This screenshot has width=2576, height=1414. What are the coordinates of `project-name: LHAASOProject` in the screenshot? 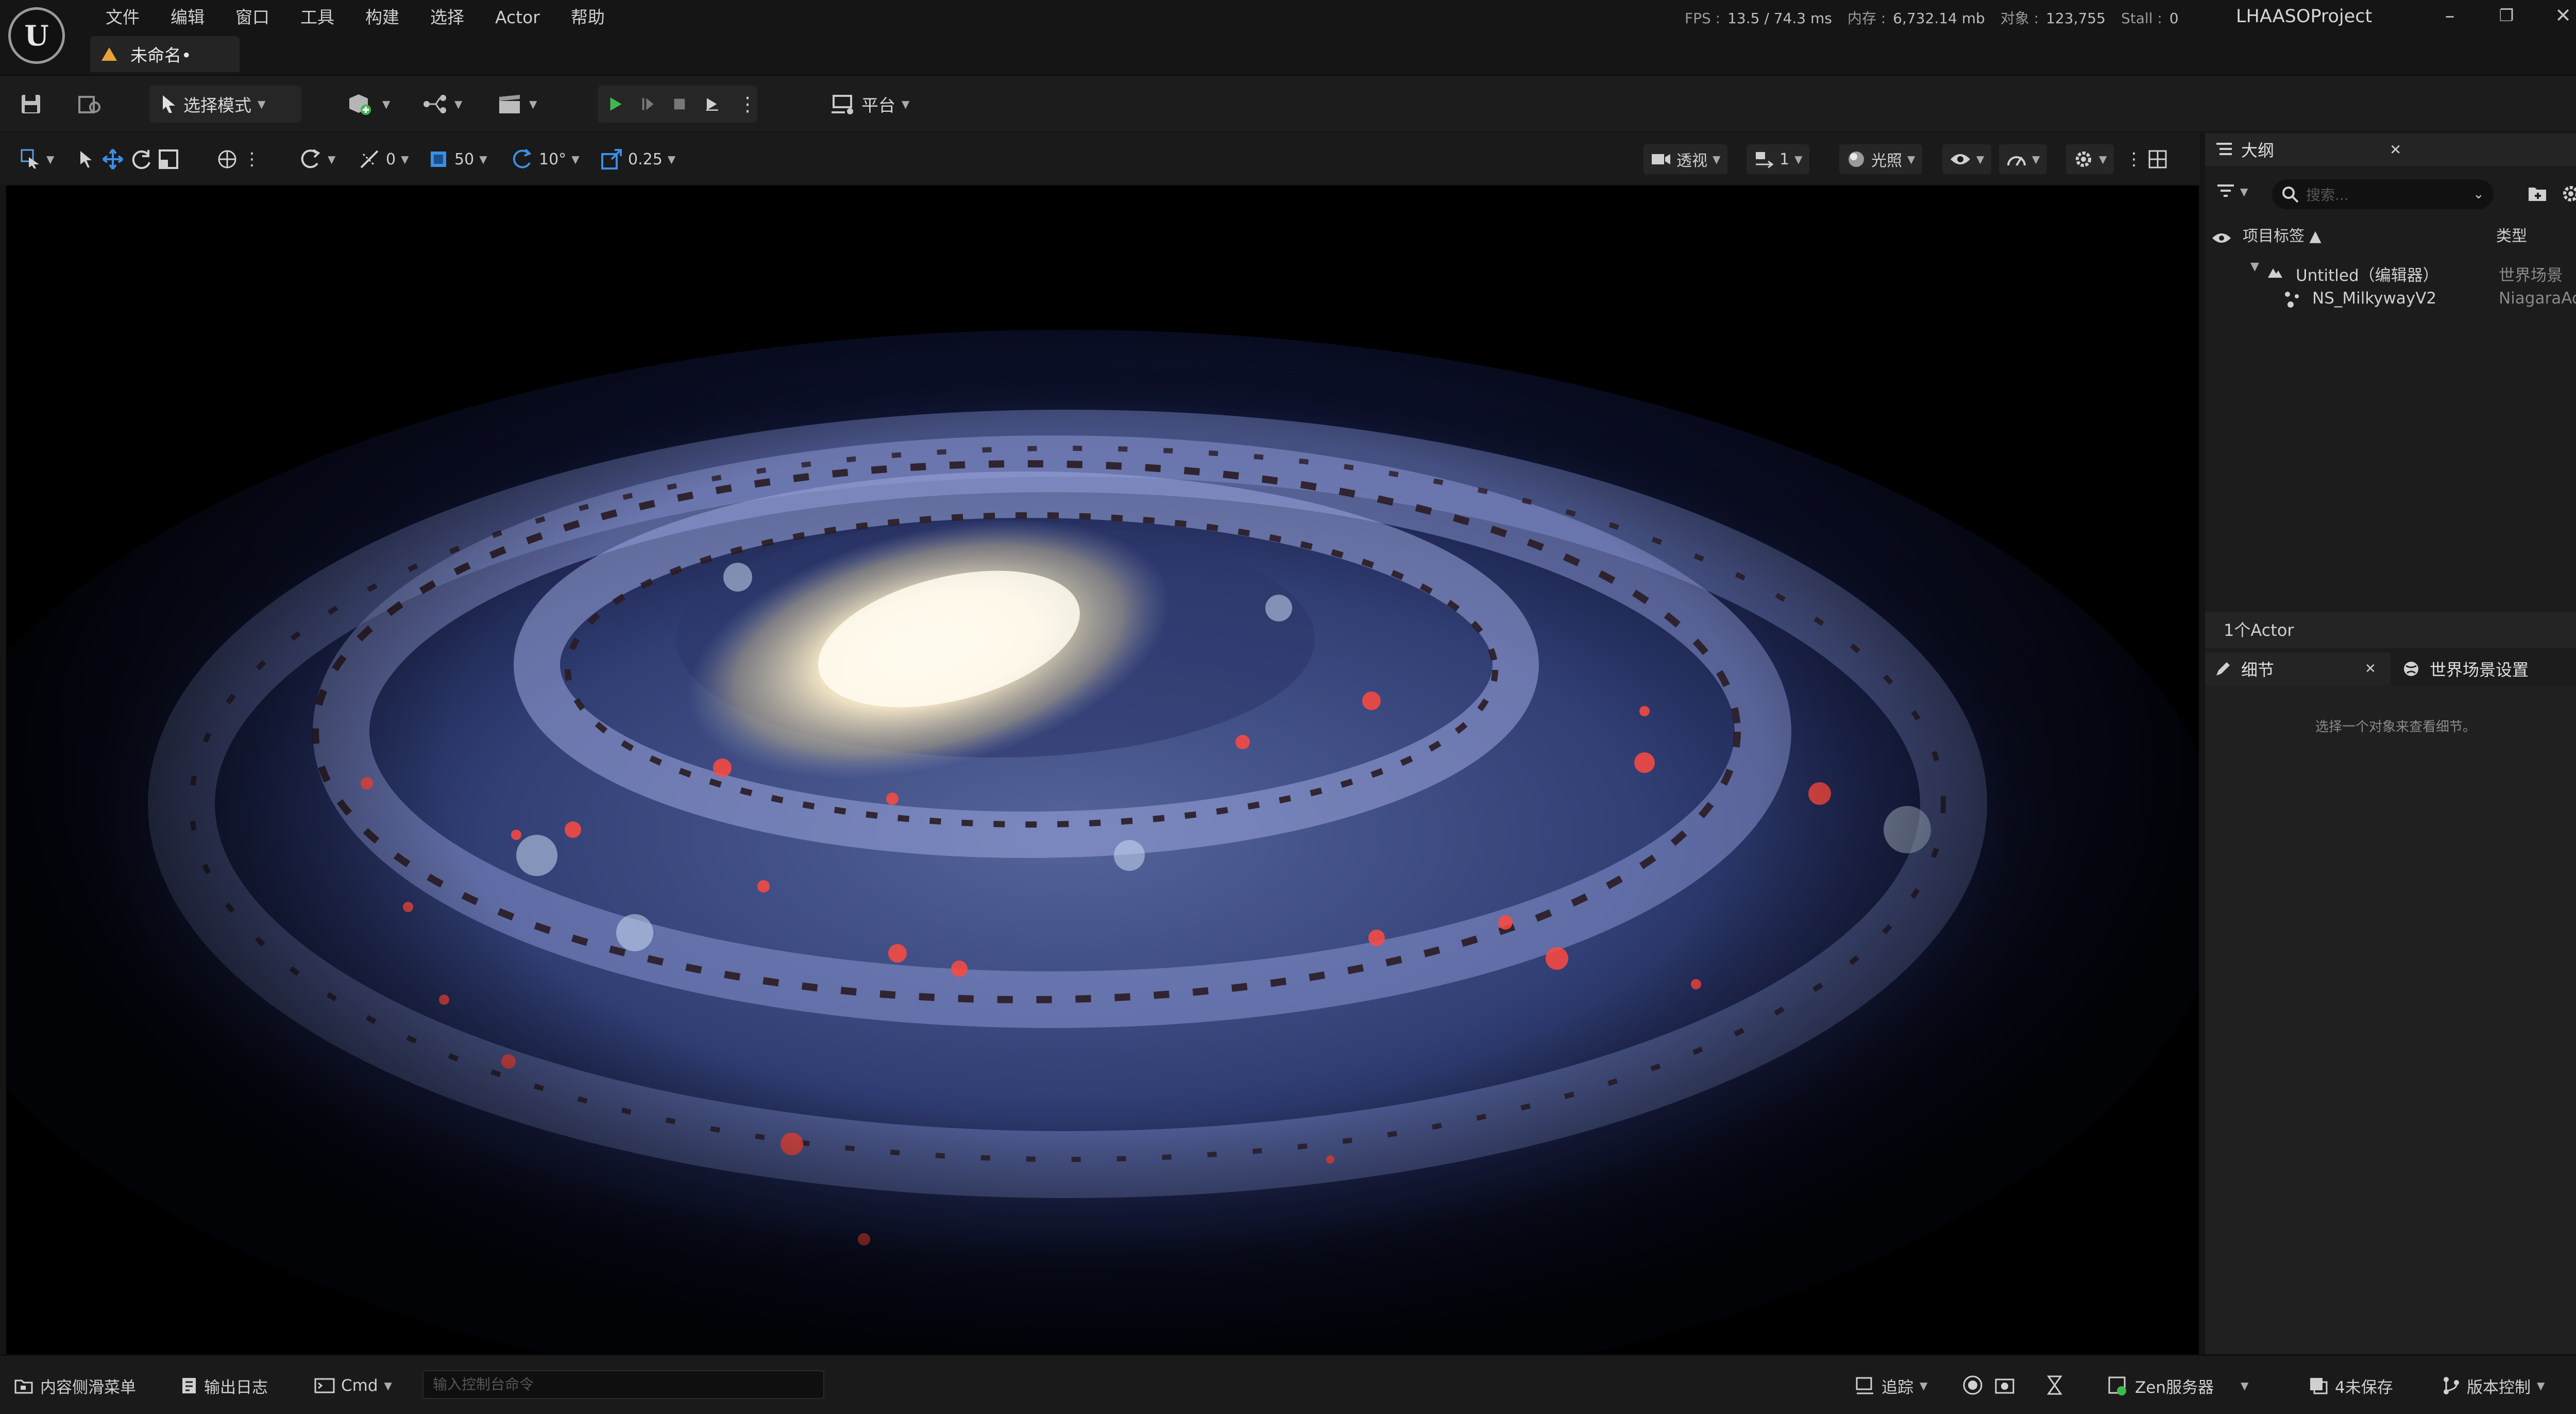 It's located at (2304, 16).